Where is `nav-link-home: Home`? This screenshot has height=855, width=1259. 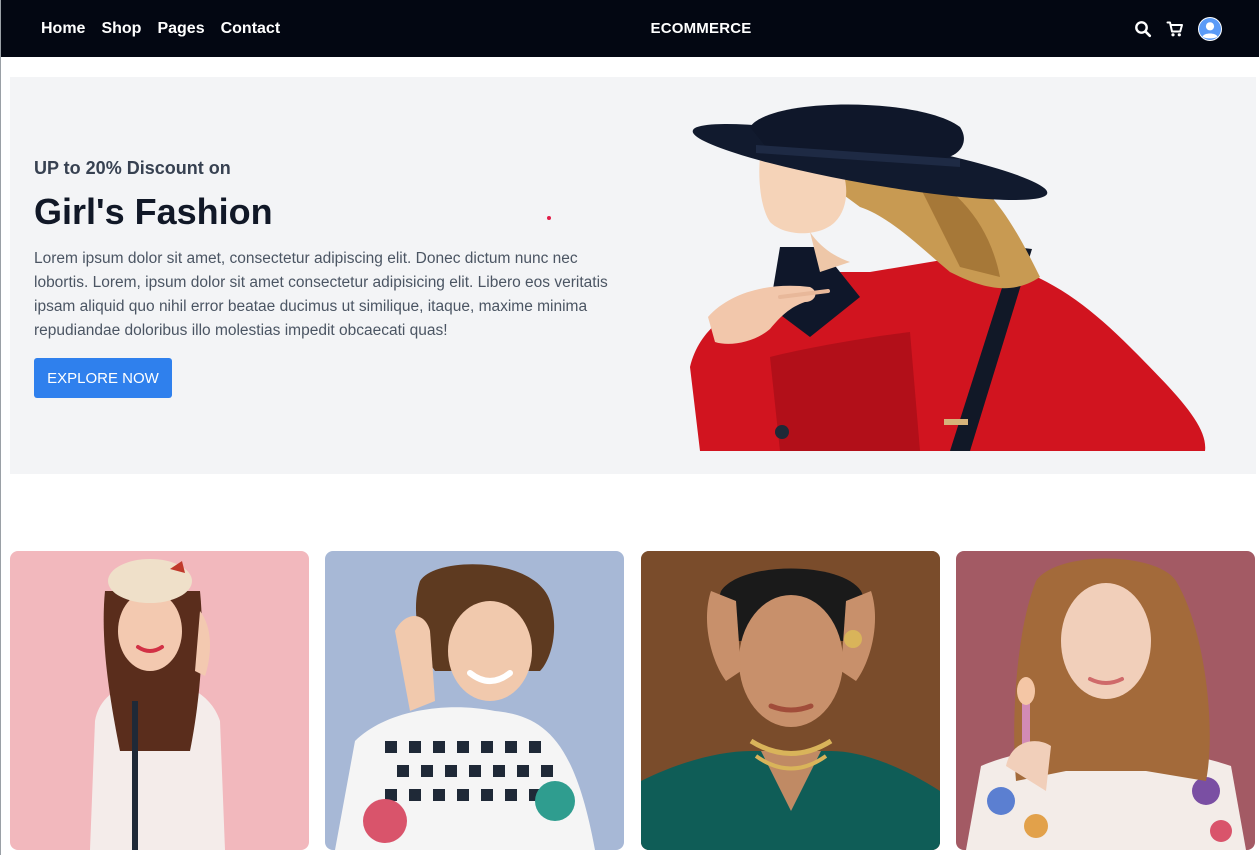
nav-link-home: Home is located at coordinates (63, 29).